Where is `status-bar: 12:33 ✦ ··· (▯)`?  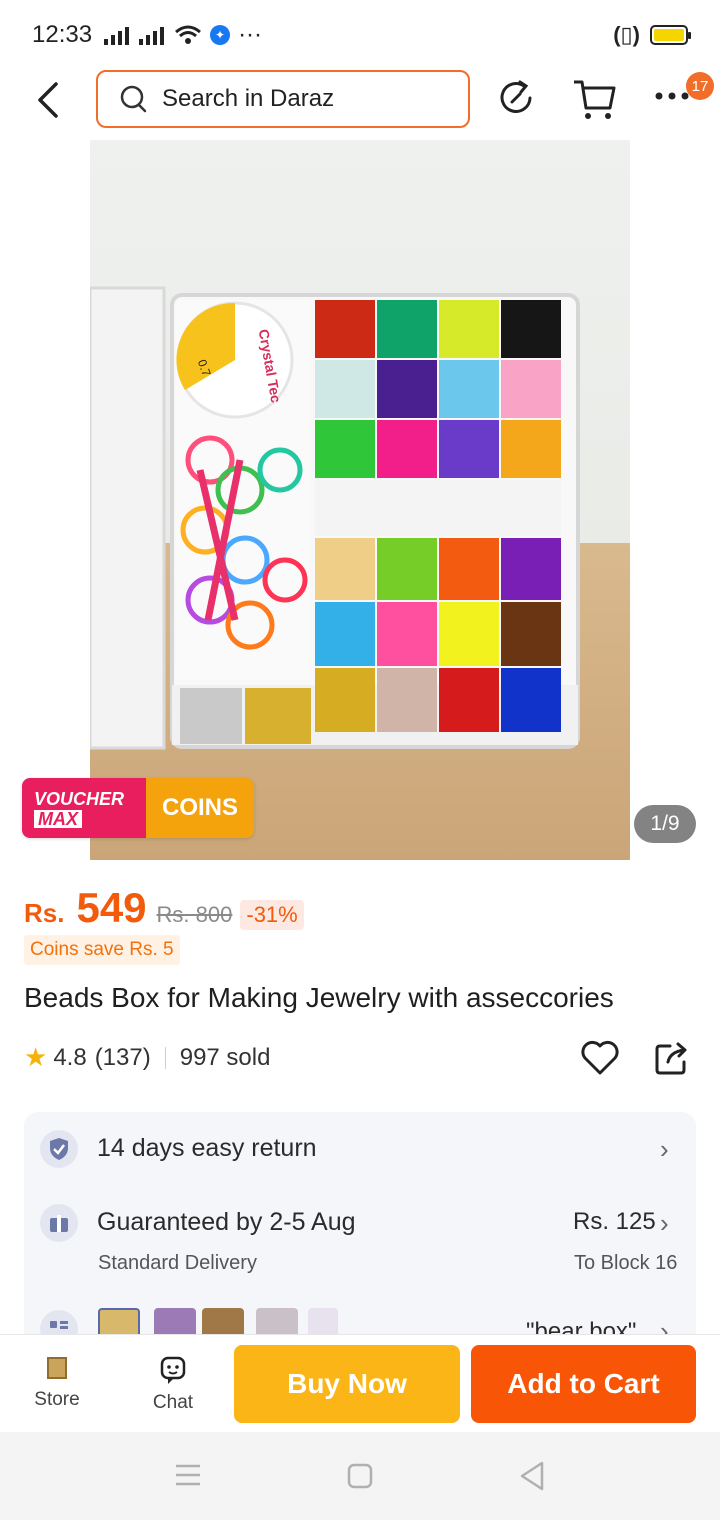 status-bar: 12:33 ✦ ··· (▯) is located at coordinates (360, 35).